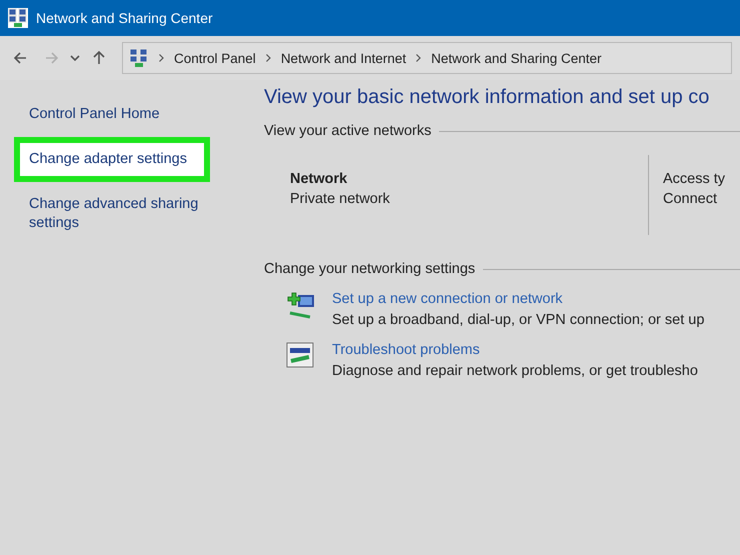 The width and height of the screenshot is (740, 555). Describe the element at coordinates (319, 179) in the screenshot. I see `network-name: Network` at that location.